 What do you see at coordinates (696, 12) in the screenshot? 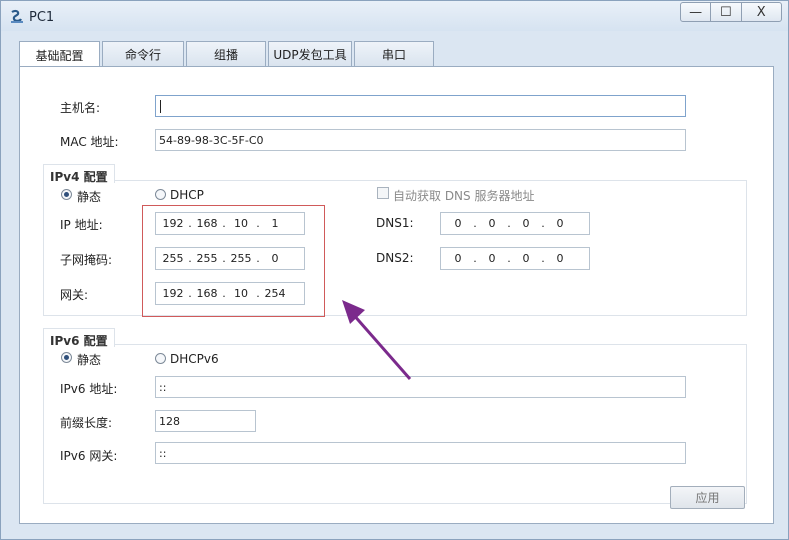
I see `minimize-button: —` at bounding box center [696, 12].